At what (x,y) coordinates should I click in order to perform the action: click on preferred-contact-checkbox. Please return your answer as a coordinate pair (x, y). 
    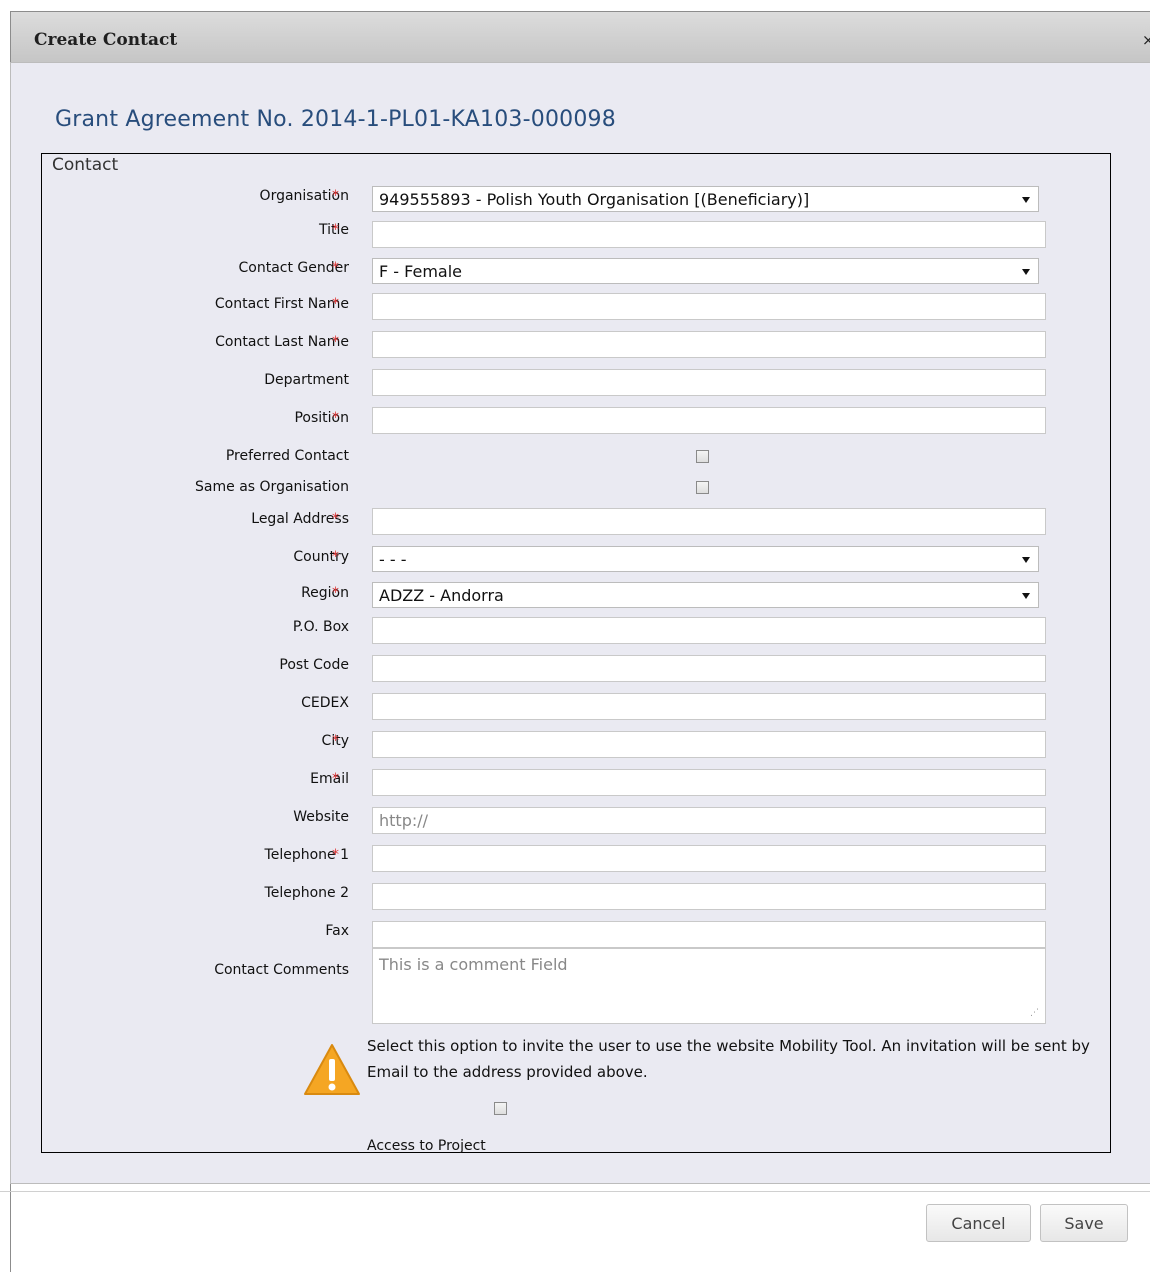
    Looking at the image, I should click on (702, 456).